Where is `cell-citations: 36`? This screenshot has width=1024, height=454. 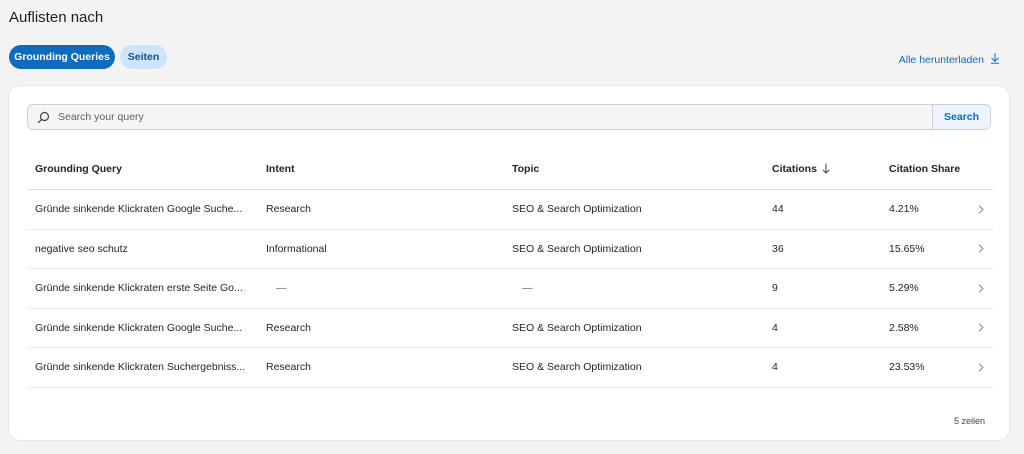
cell-citations: 36 is located at coordinates (778, 248).